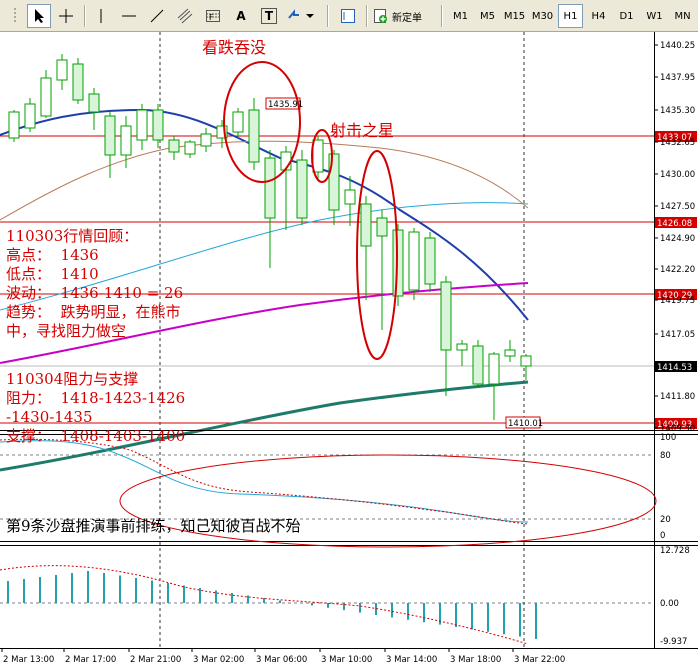 The width and height of the screenshot is (698, 667). Describe the element at coordinates (49, 417) in the screenshot. I see `sr-resistance-2: -1430-1435` at that location.